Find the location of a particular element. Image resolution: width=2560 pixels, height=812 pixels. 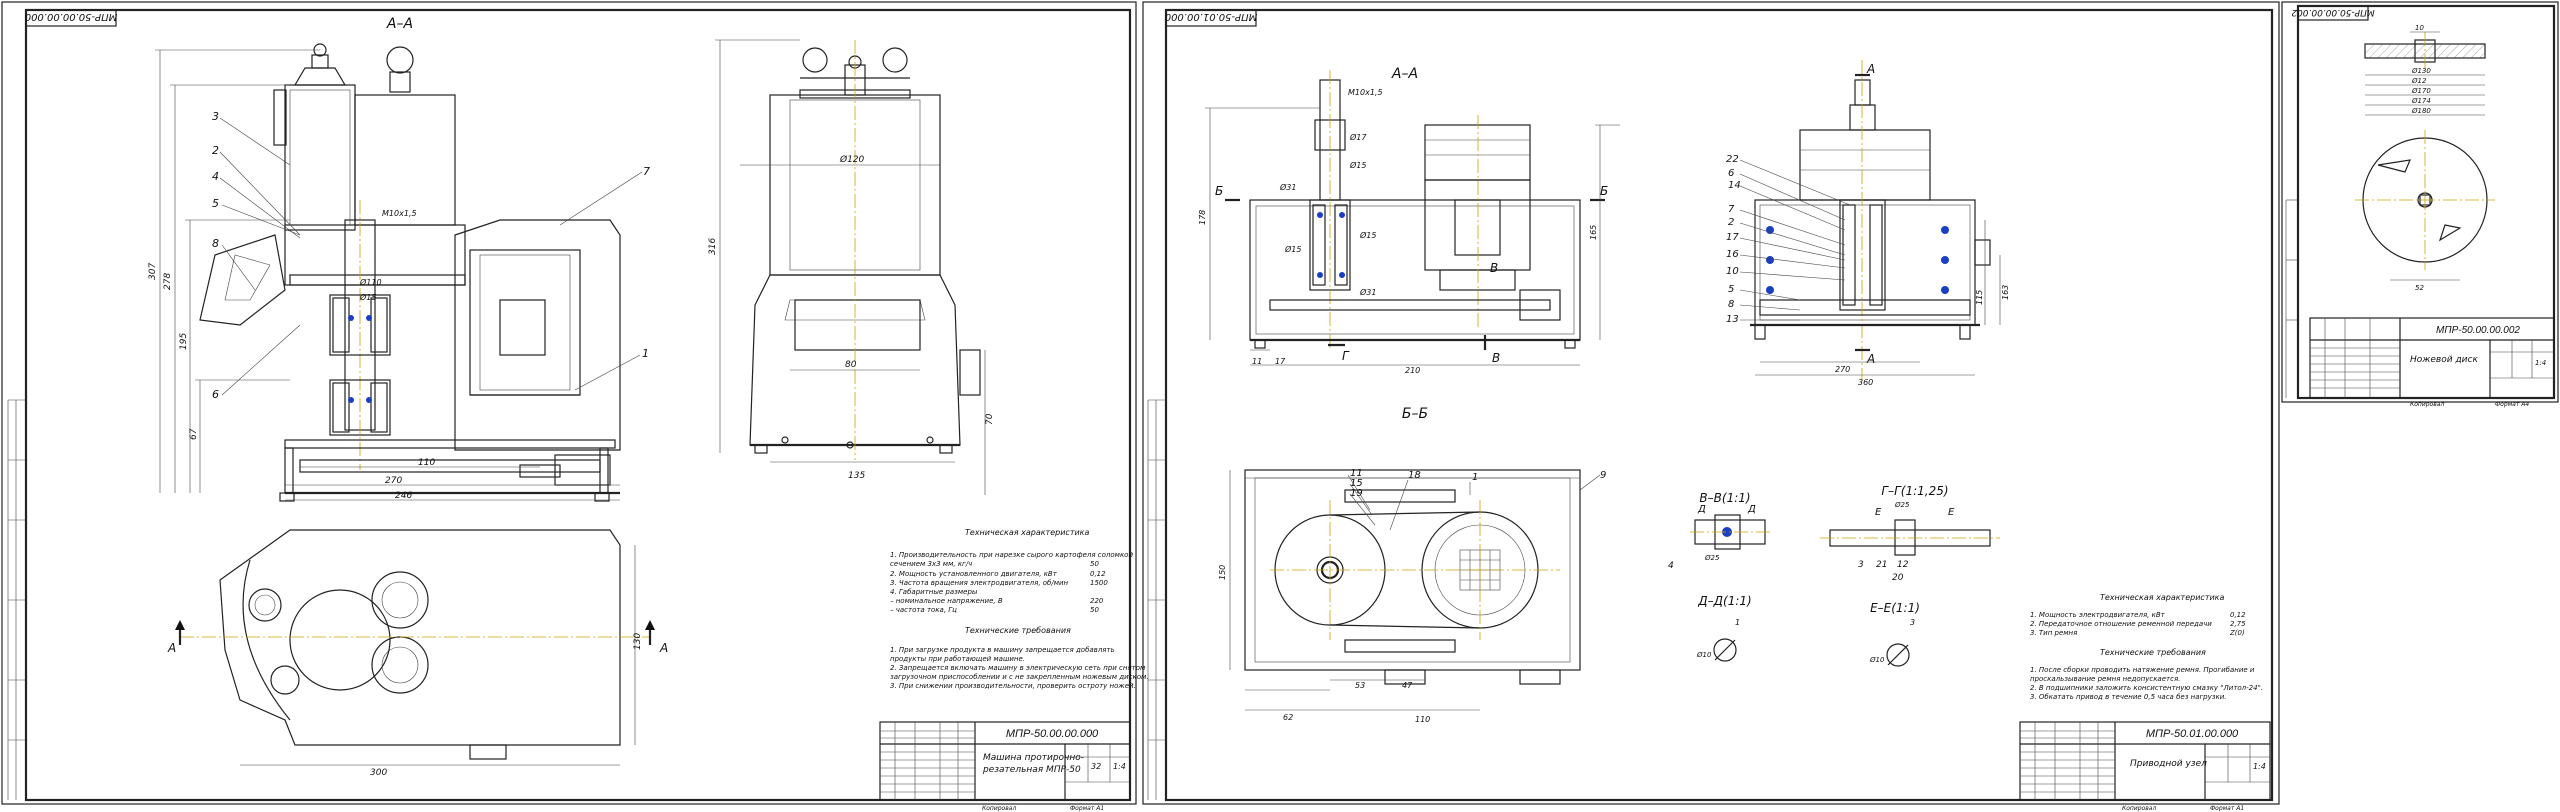

dim-fr-w2: 360 is located at coordinates (1865, 382).